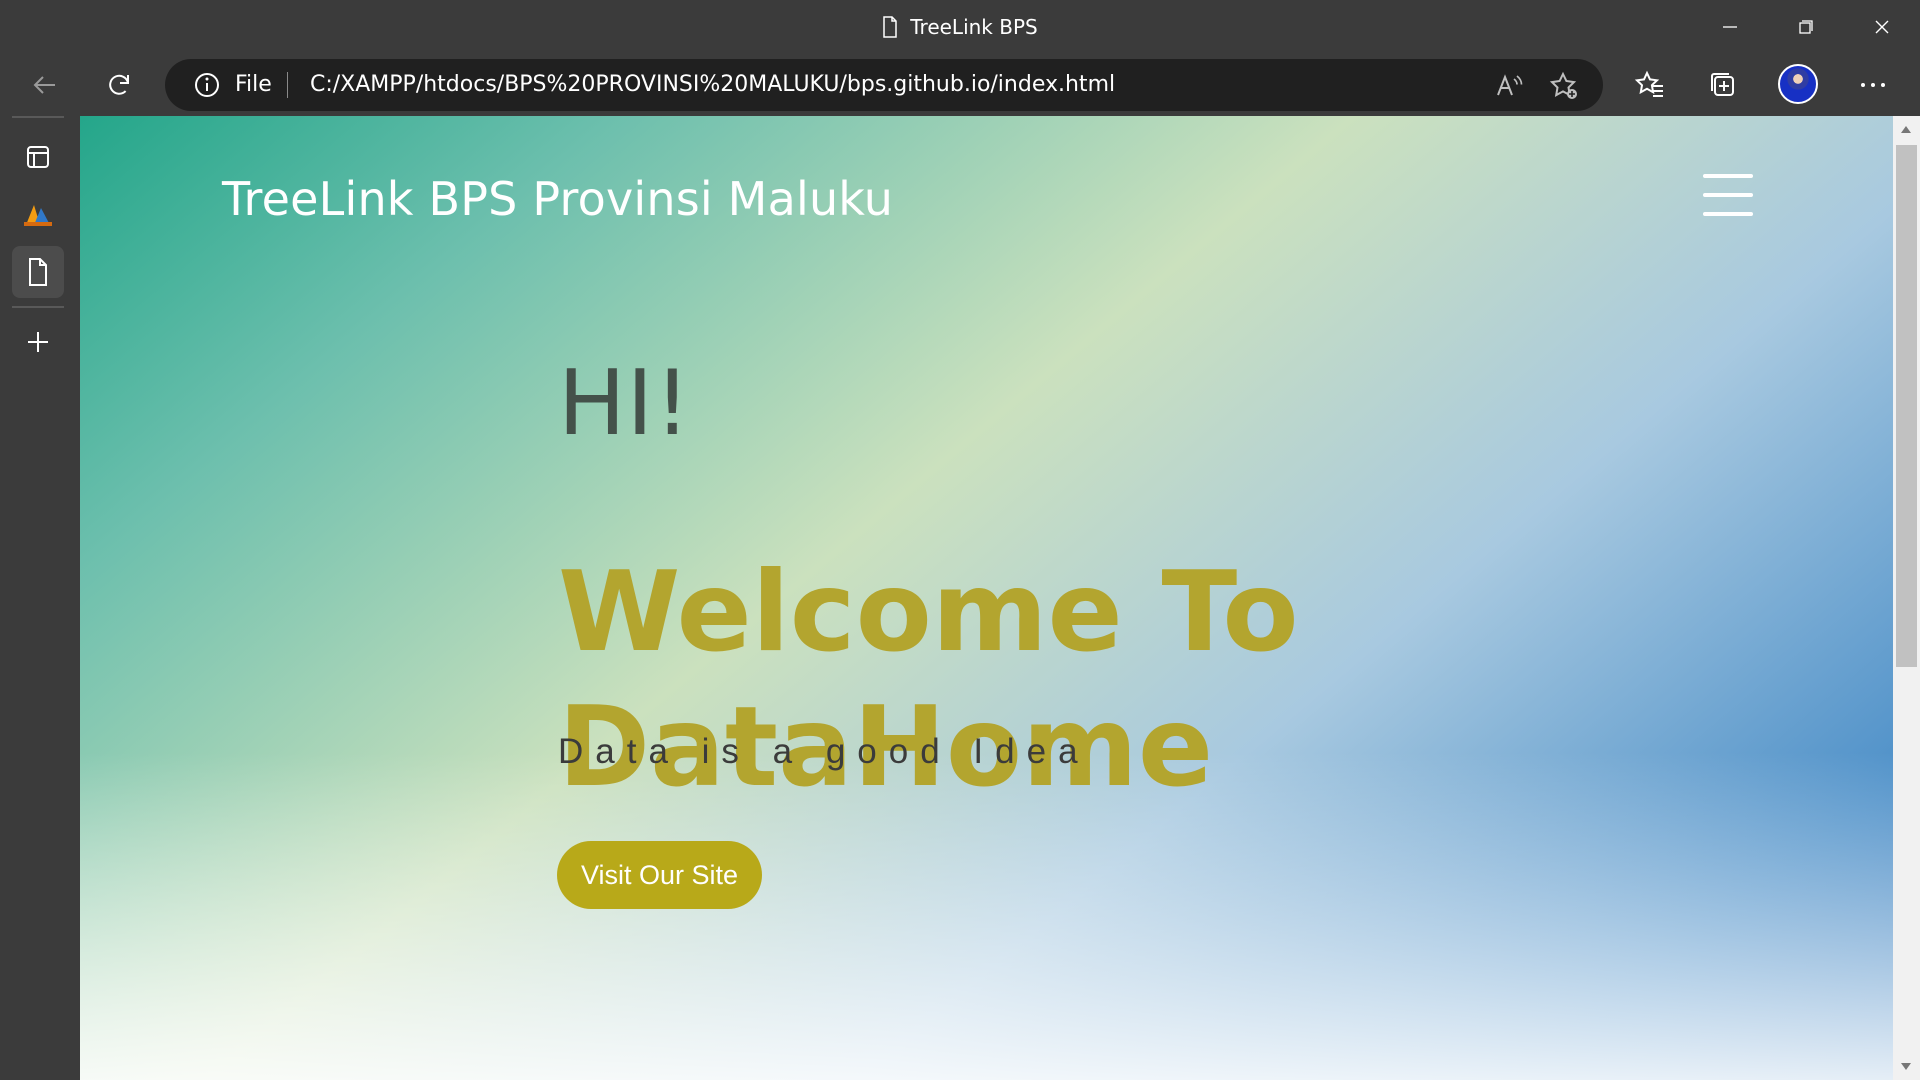 The height and width of the screenshot is (1080, 1920). I want to click on menu-line-top, so click(1728, 176).